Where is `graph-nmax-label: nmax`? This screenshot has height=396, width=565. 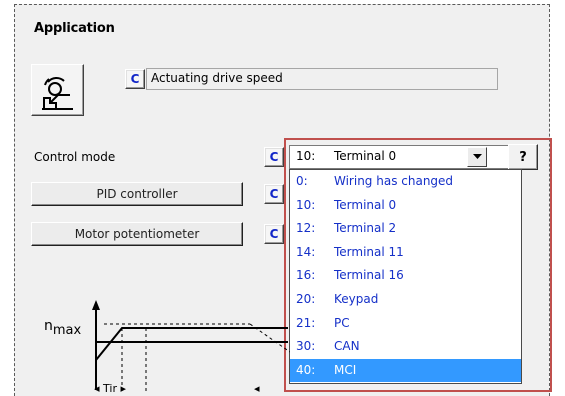
graph-nmax-label: nmax is located at coordinates (63, 328).